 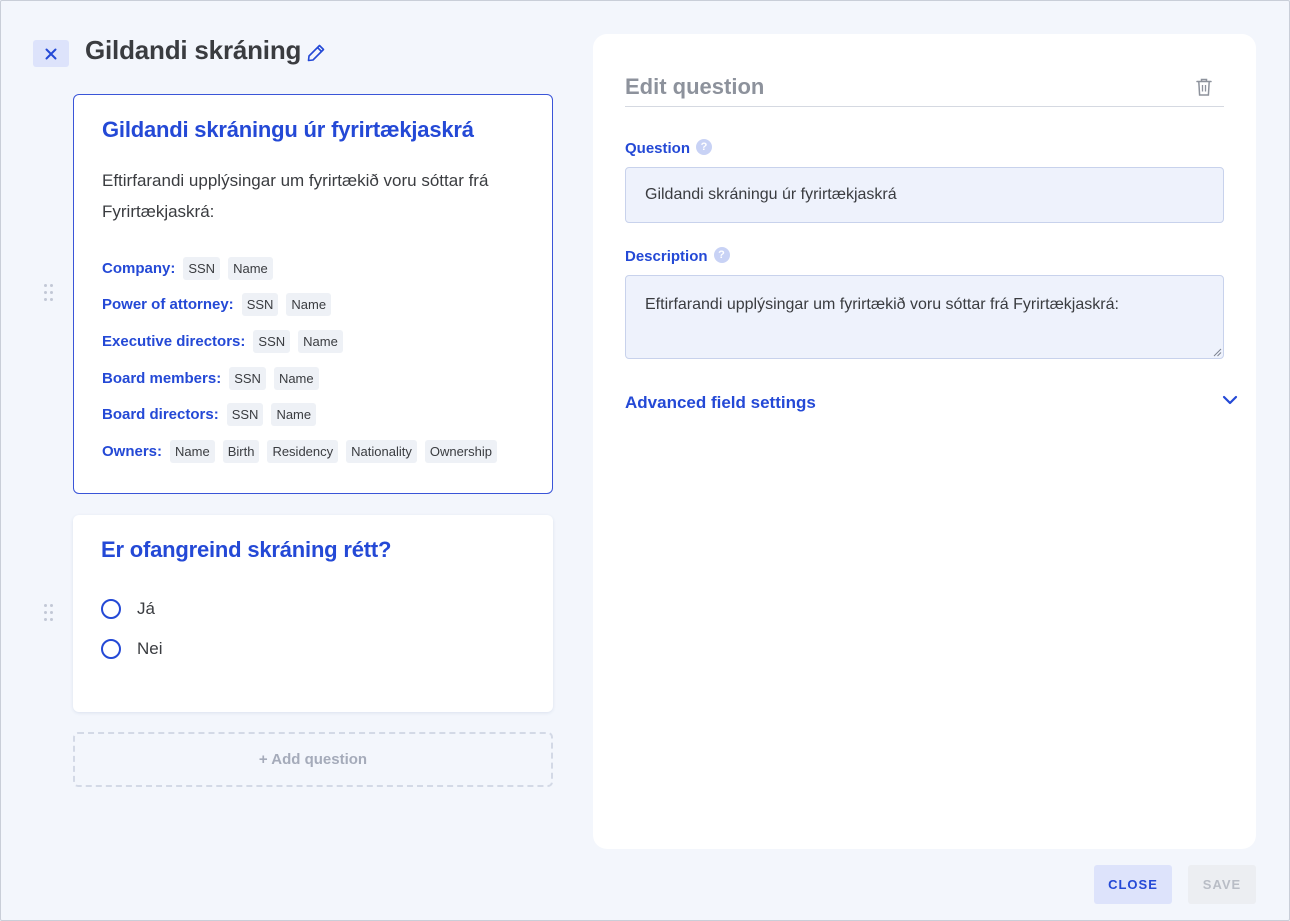 I want to click on radio-label: Já, so click(x=146, y=608).